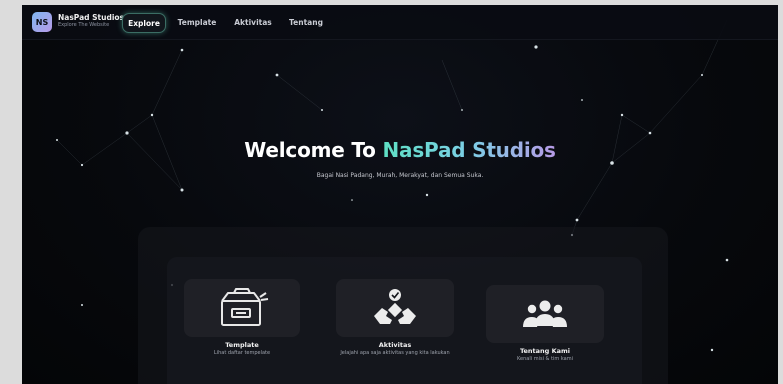 The height and width of the screenshot is (384, 783). I want to click on tab-explore: Explore, so click(144, 23).